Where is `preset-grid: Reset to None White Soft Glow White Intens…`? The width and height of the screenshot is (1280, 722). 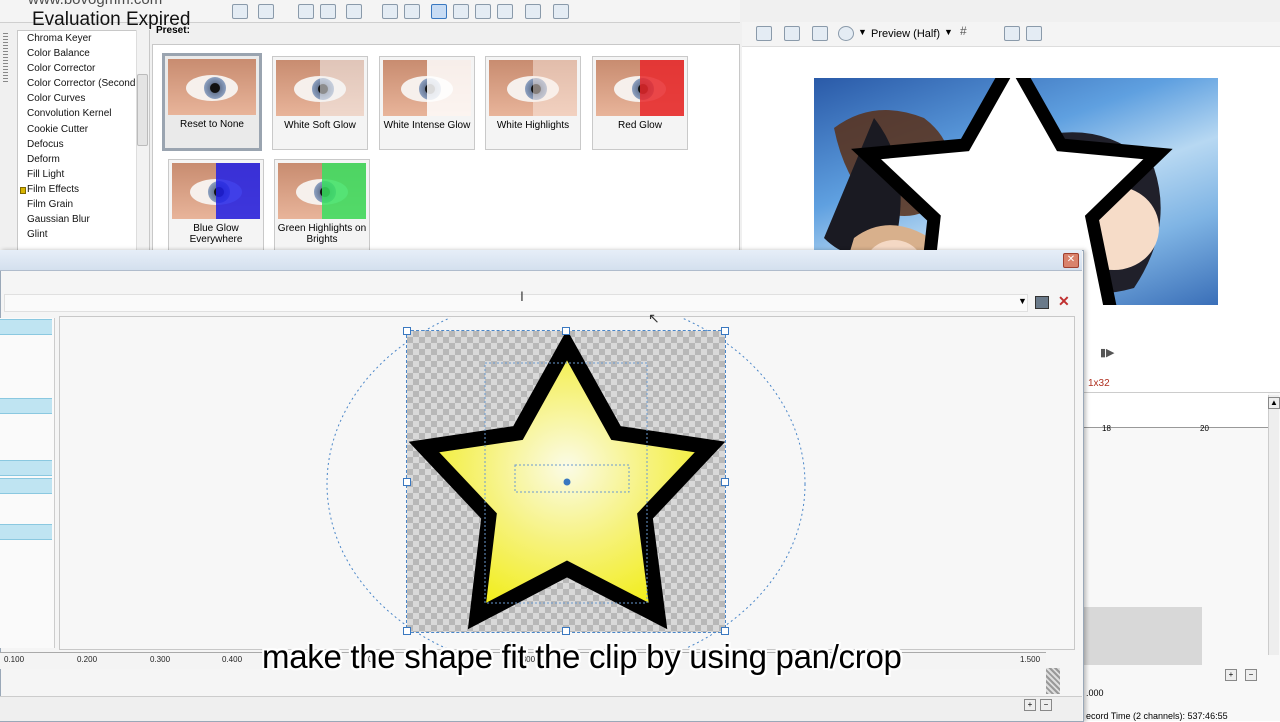 preset-grid: Reset to None White Soft Glow White Intens… is located at coordinates (446, 148).